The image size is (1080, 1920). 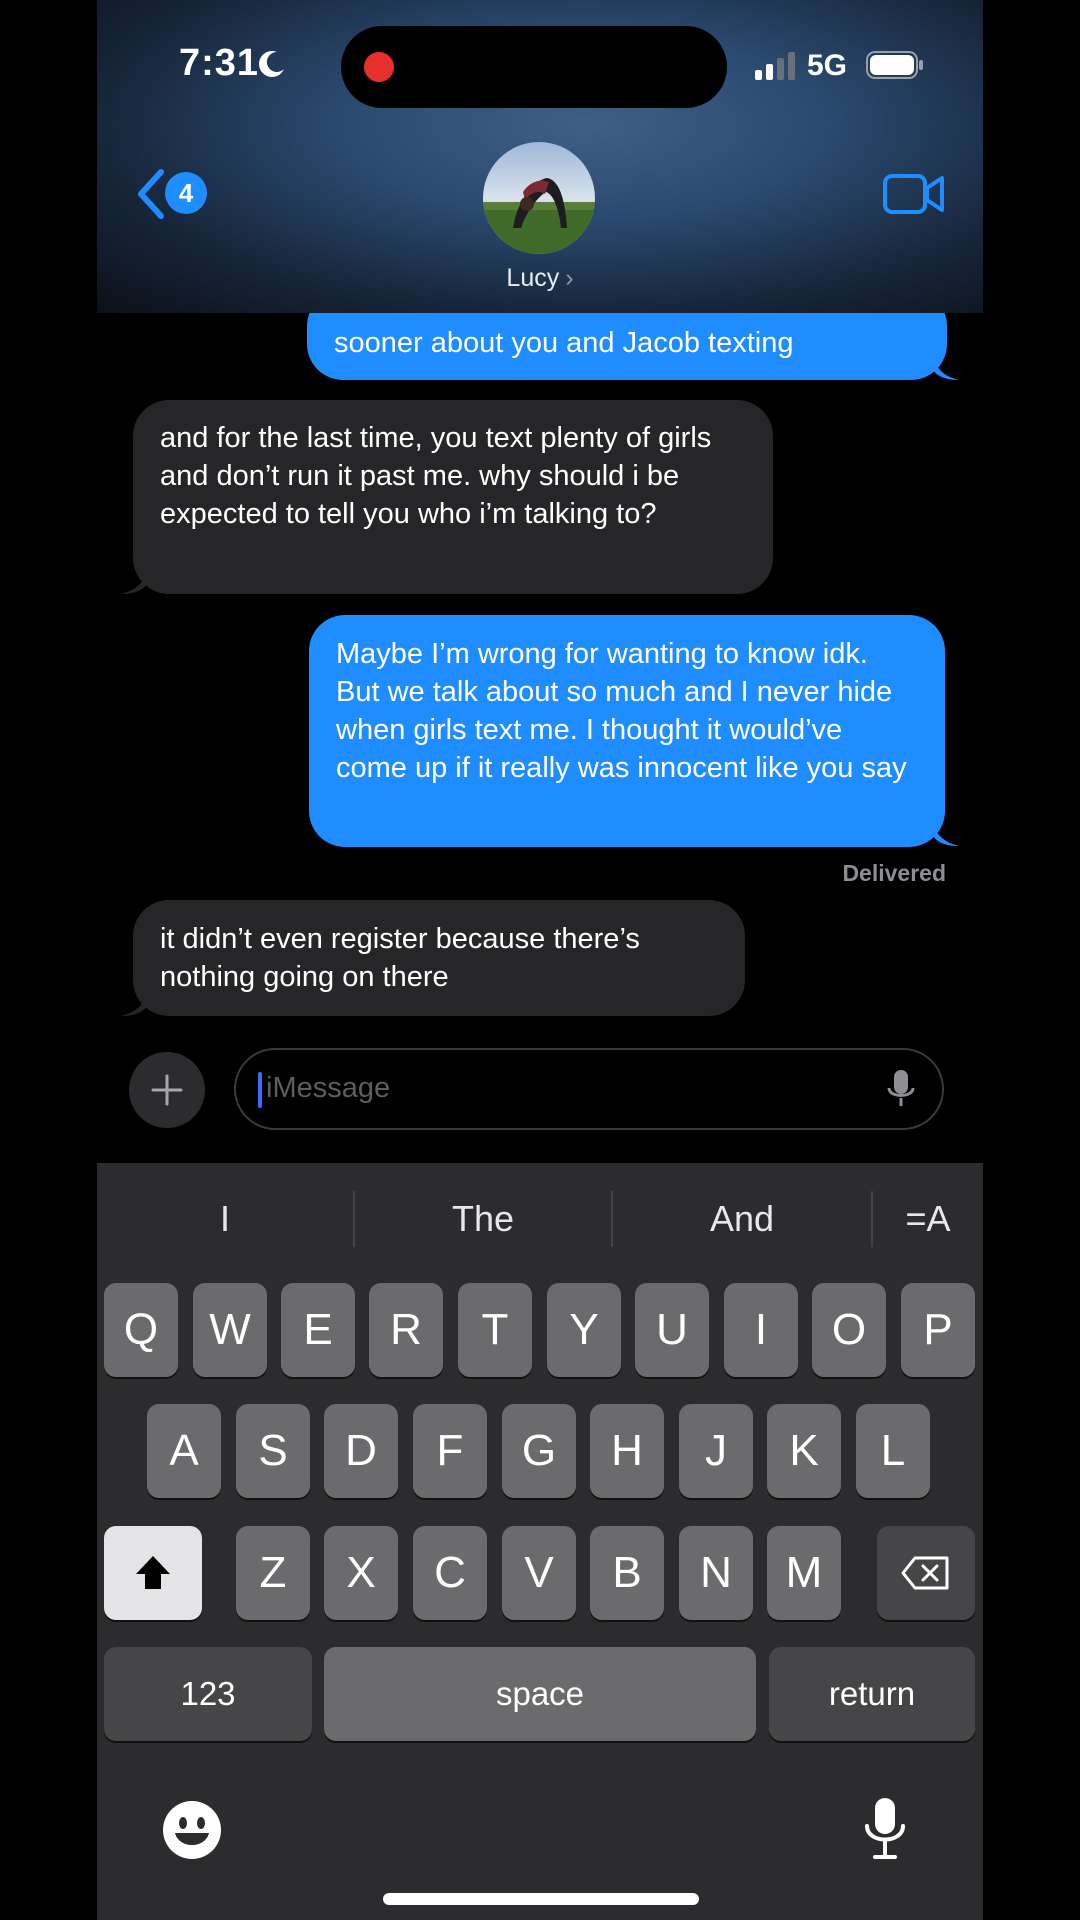 I want to click on home-indicator, so click(x=541, y=1899).